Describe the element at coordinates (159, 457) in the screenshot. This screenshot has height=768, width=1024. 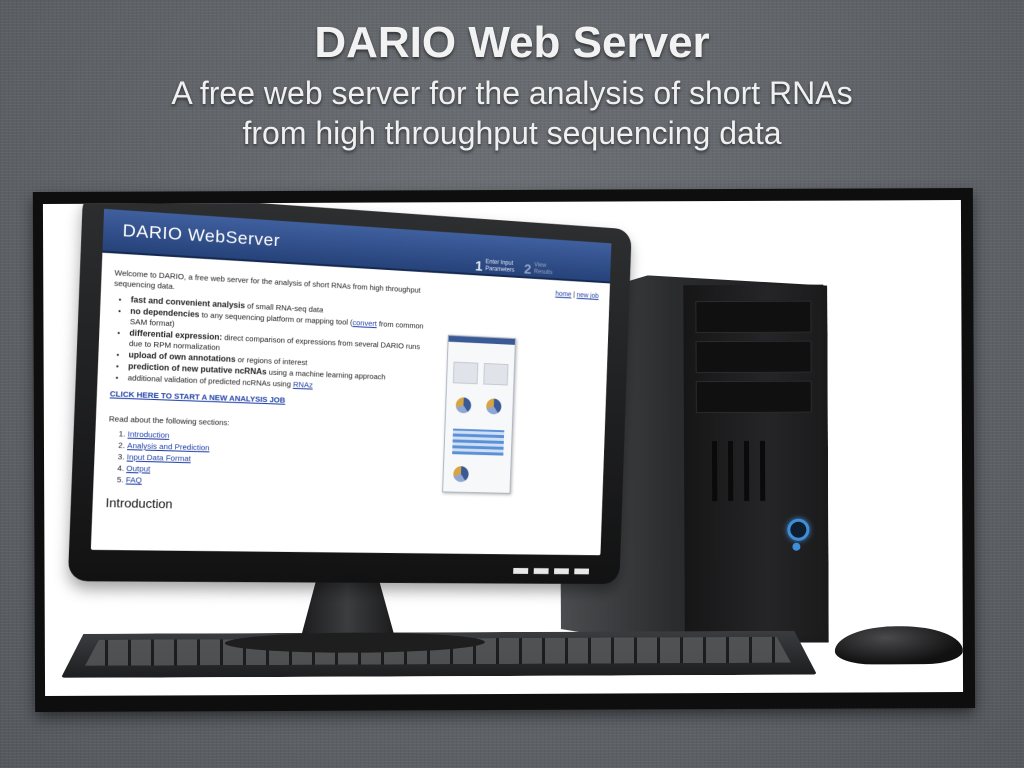
I see `section-link-input-format: Input Data Format` at that location.